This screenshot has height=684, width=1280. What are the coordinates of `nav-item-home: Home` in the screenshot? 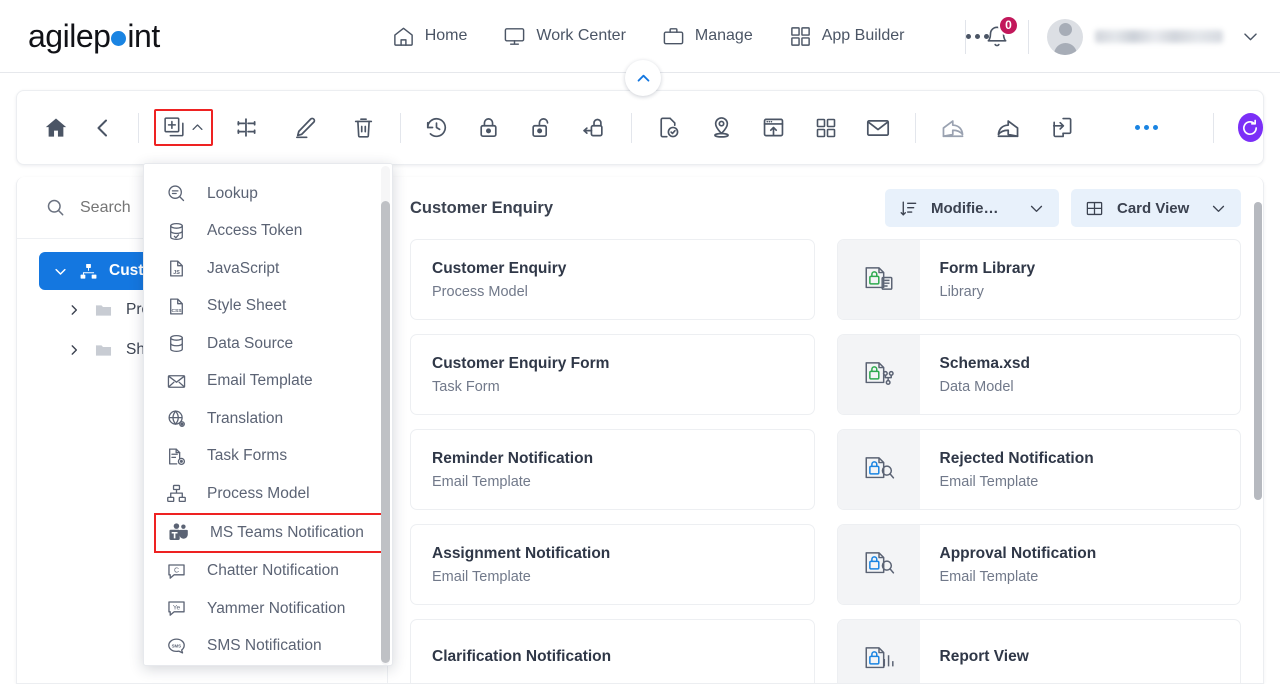 It's located at (429, 36).